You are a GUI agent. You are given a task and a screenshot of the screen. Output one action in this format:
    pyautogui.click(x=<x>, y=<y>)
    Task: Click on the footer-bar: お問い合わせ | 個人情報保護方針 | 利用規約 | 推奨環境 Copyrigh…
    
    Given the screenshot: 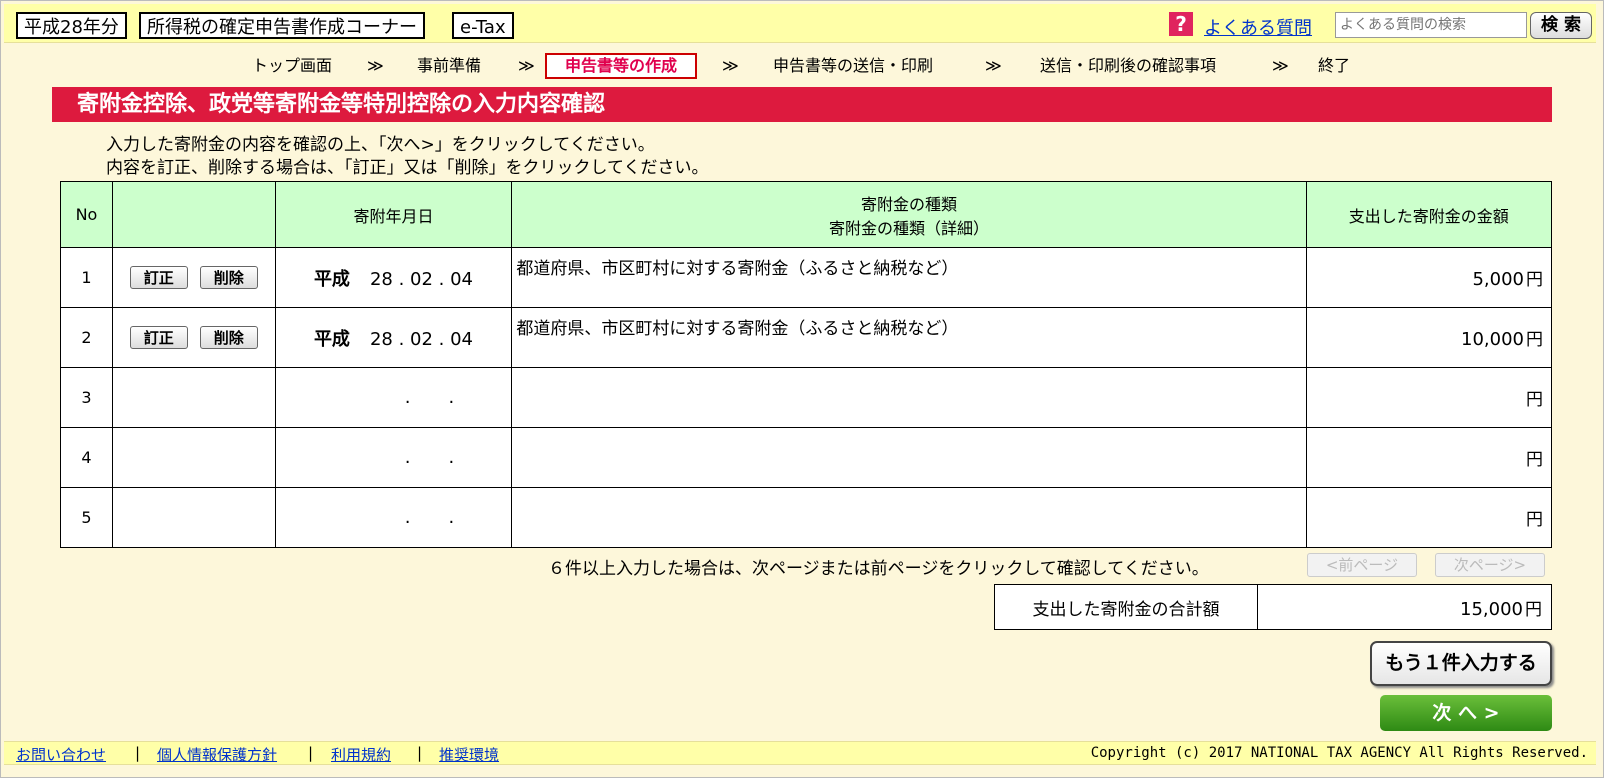 What is the action you would take?
    pyautogui.click(x=800, y=753)
    